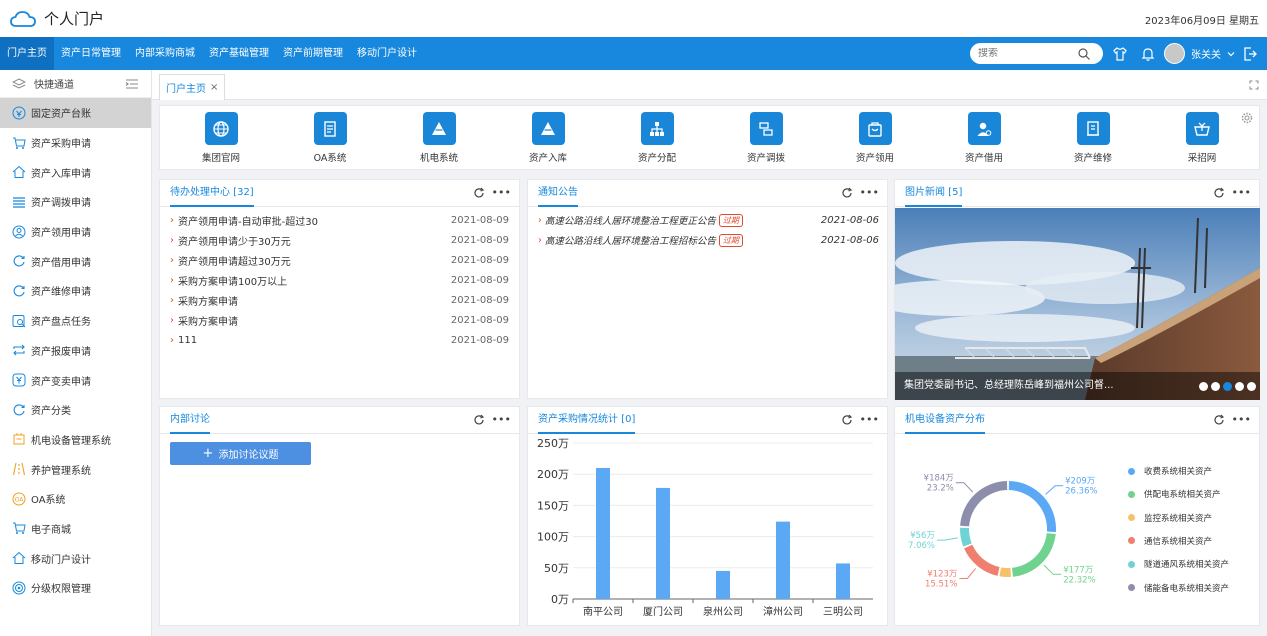  I want to click on gear-icon, so click(1247, 118).